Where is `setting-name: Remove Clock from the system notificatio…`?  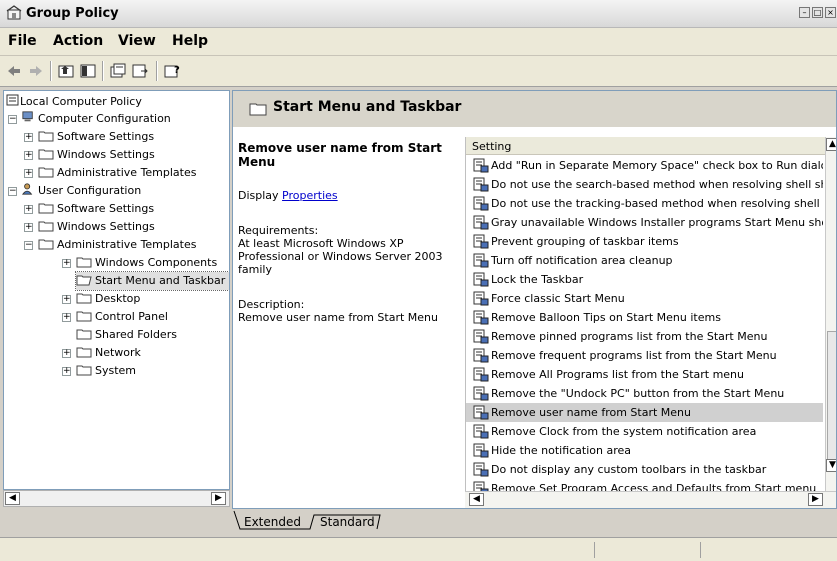 setting-name: Remove Clock from the system notificatio… is located at coordinates (624, 431).